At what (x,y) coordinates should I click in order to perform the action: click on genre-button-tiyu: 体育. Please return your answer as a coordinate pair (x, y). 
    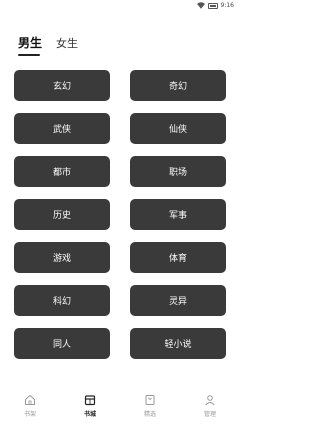
    Looking at the image, I should click on (178, 257).